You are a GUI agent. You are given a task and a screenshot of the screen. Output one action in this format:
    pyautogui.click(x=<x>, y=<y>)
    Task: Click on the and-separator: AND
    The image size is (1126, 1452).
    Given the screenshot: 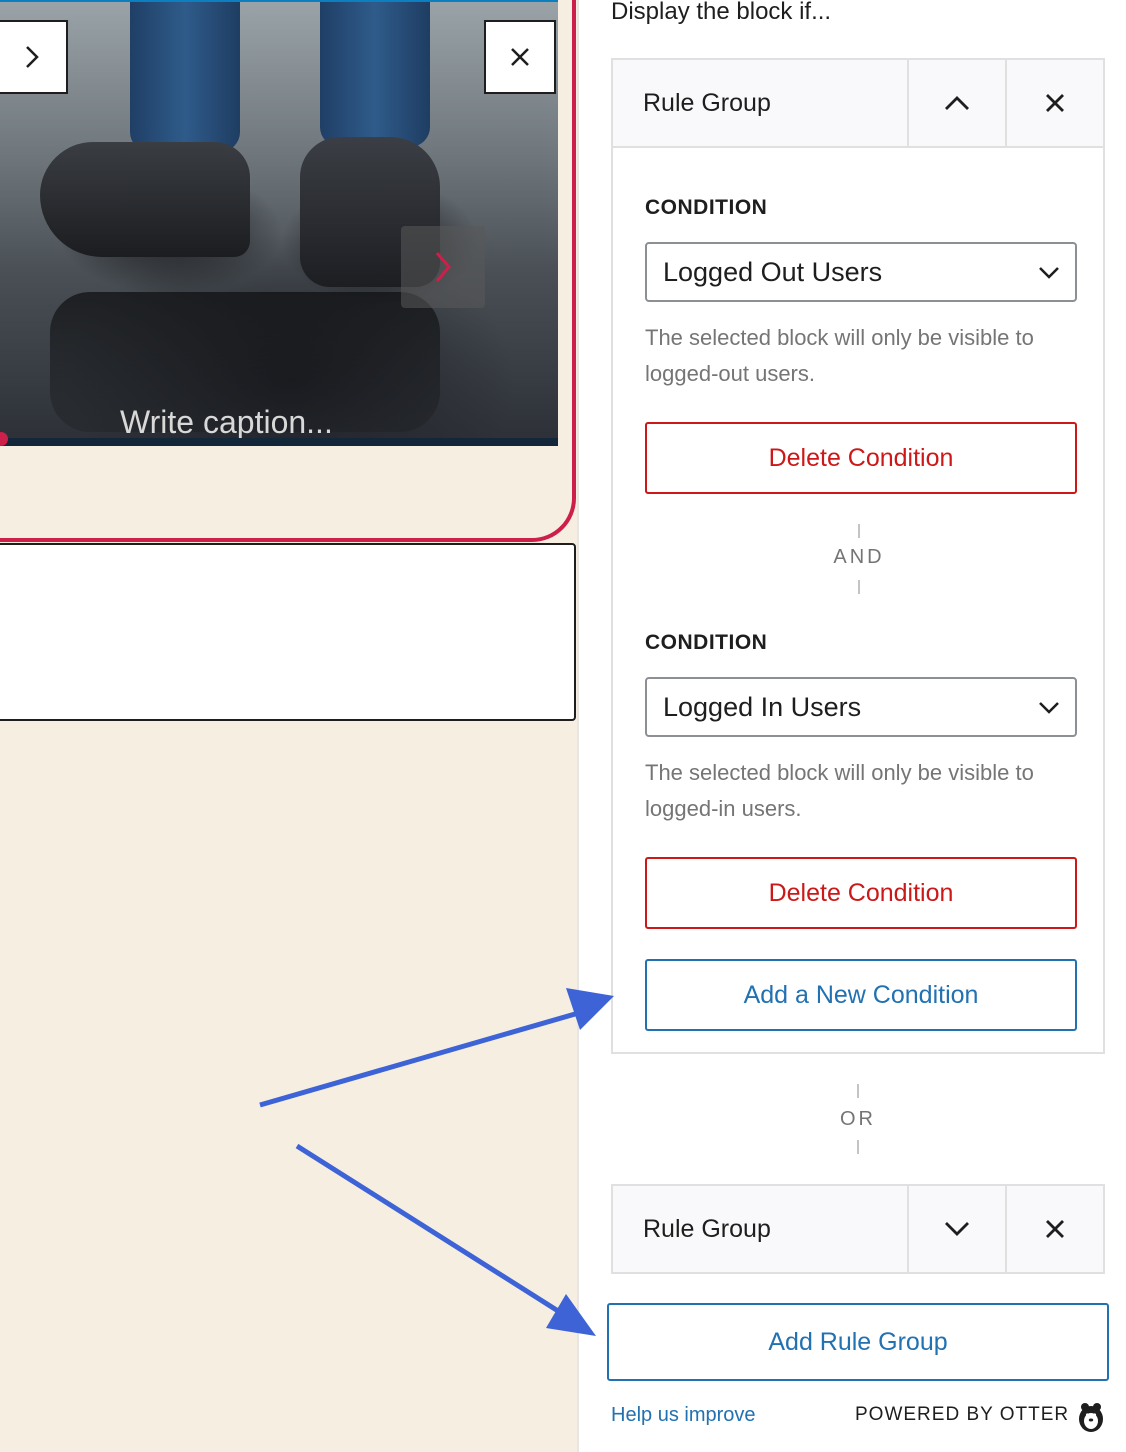 What is the action you would take?
    pyautogui.click(x=859, y=559)
    